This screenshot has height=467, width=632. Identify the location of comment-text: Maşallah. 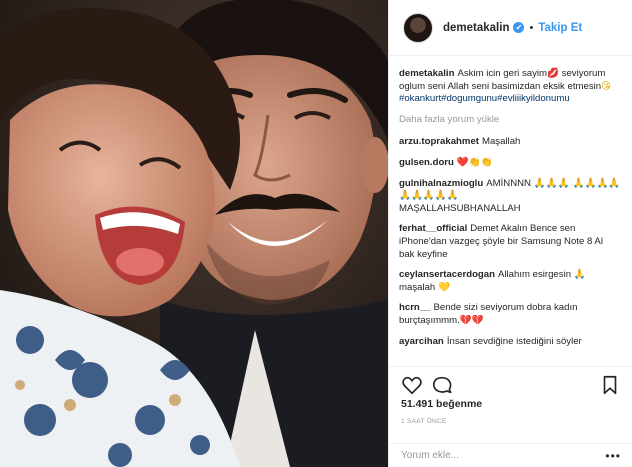
(501, 142).